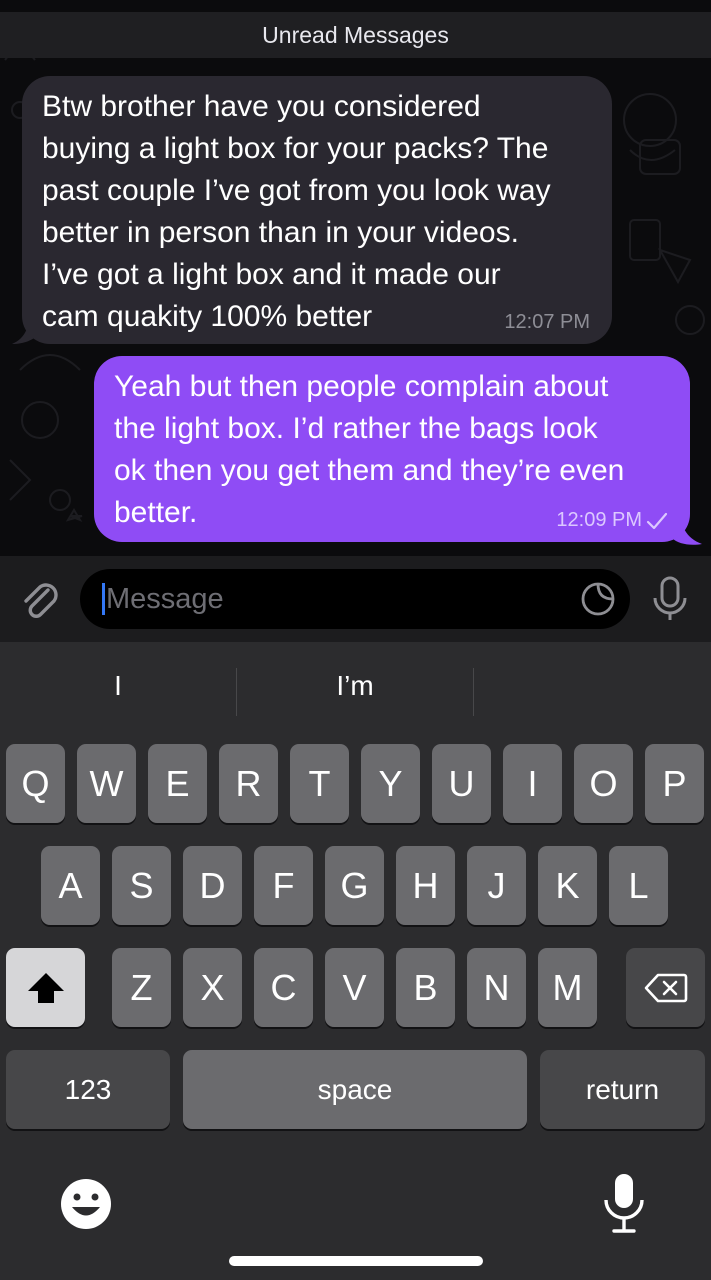 The height and width of the screenshot is (1280, 711). I want to click on outgoing-message-time: 12:09 PM, so click(599, 520).